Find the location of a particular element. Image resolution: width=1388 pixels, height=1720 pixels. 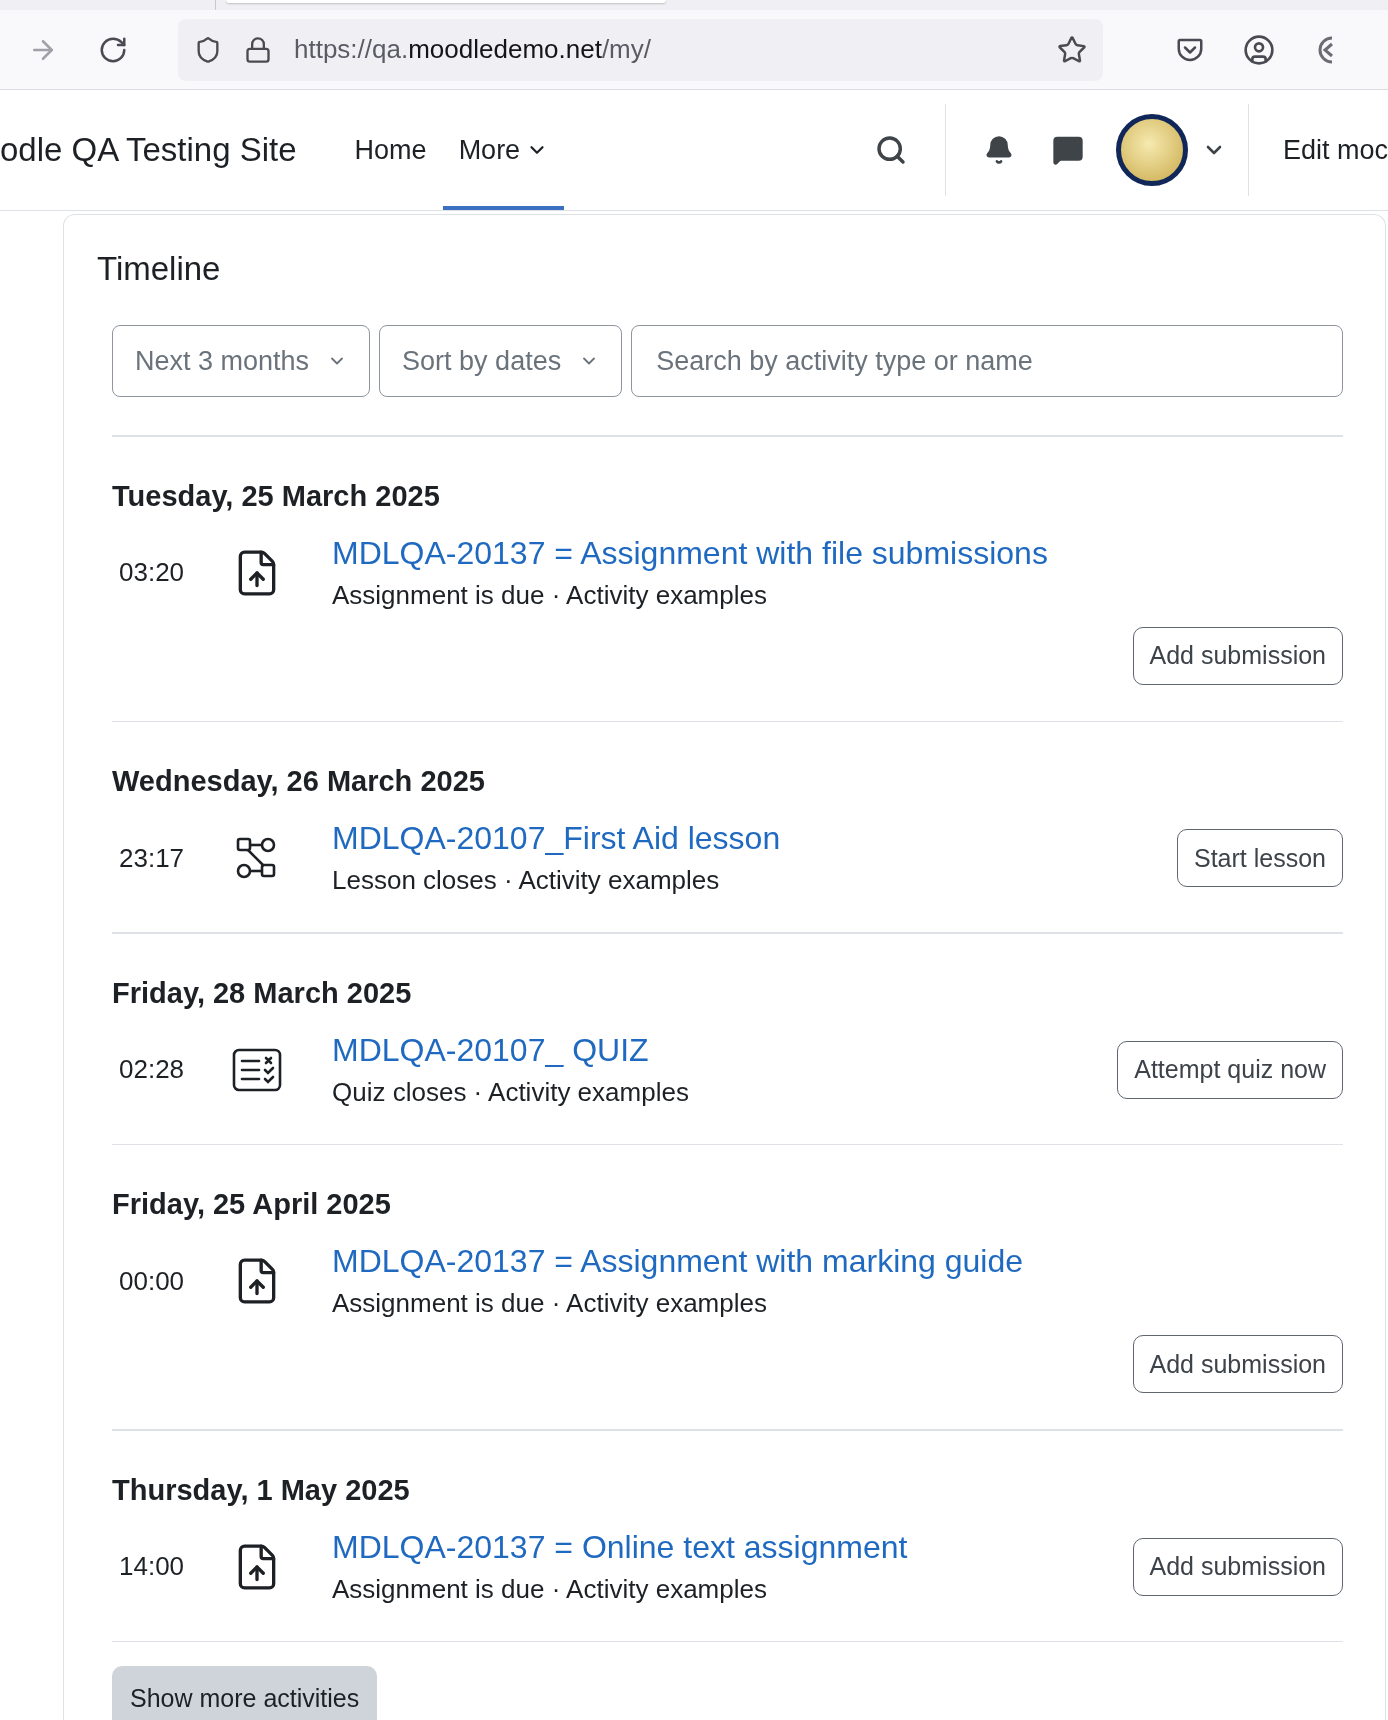

activity-link: MDLQA-20107_ QUIZ is located at coordinates (510, 1050).